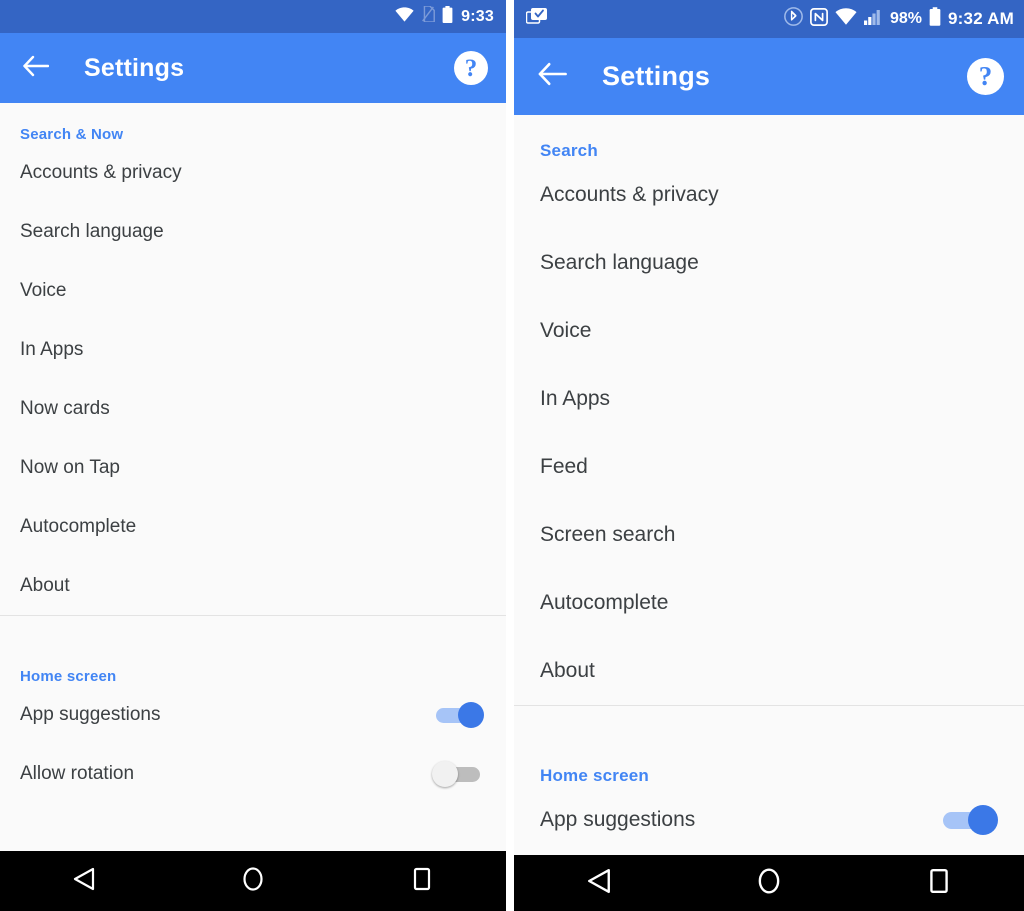 The height and width of the screenshot is (911, 1024). I want to click on bluetooth-icon, so click(793, 19).